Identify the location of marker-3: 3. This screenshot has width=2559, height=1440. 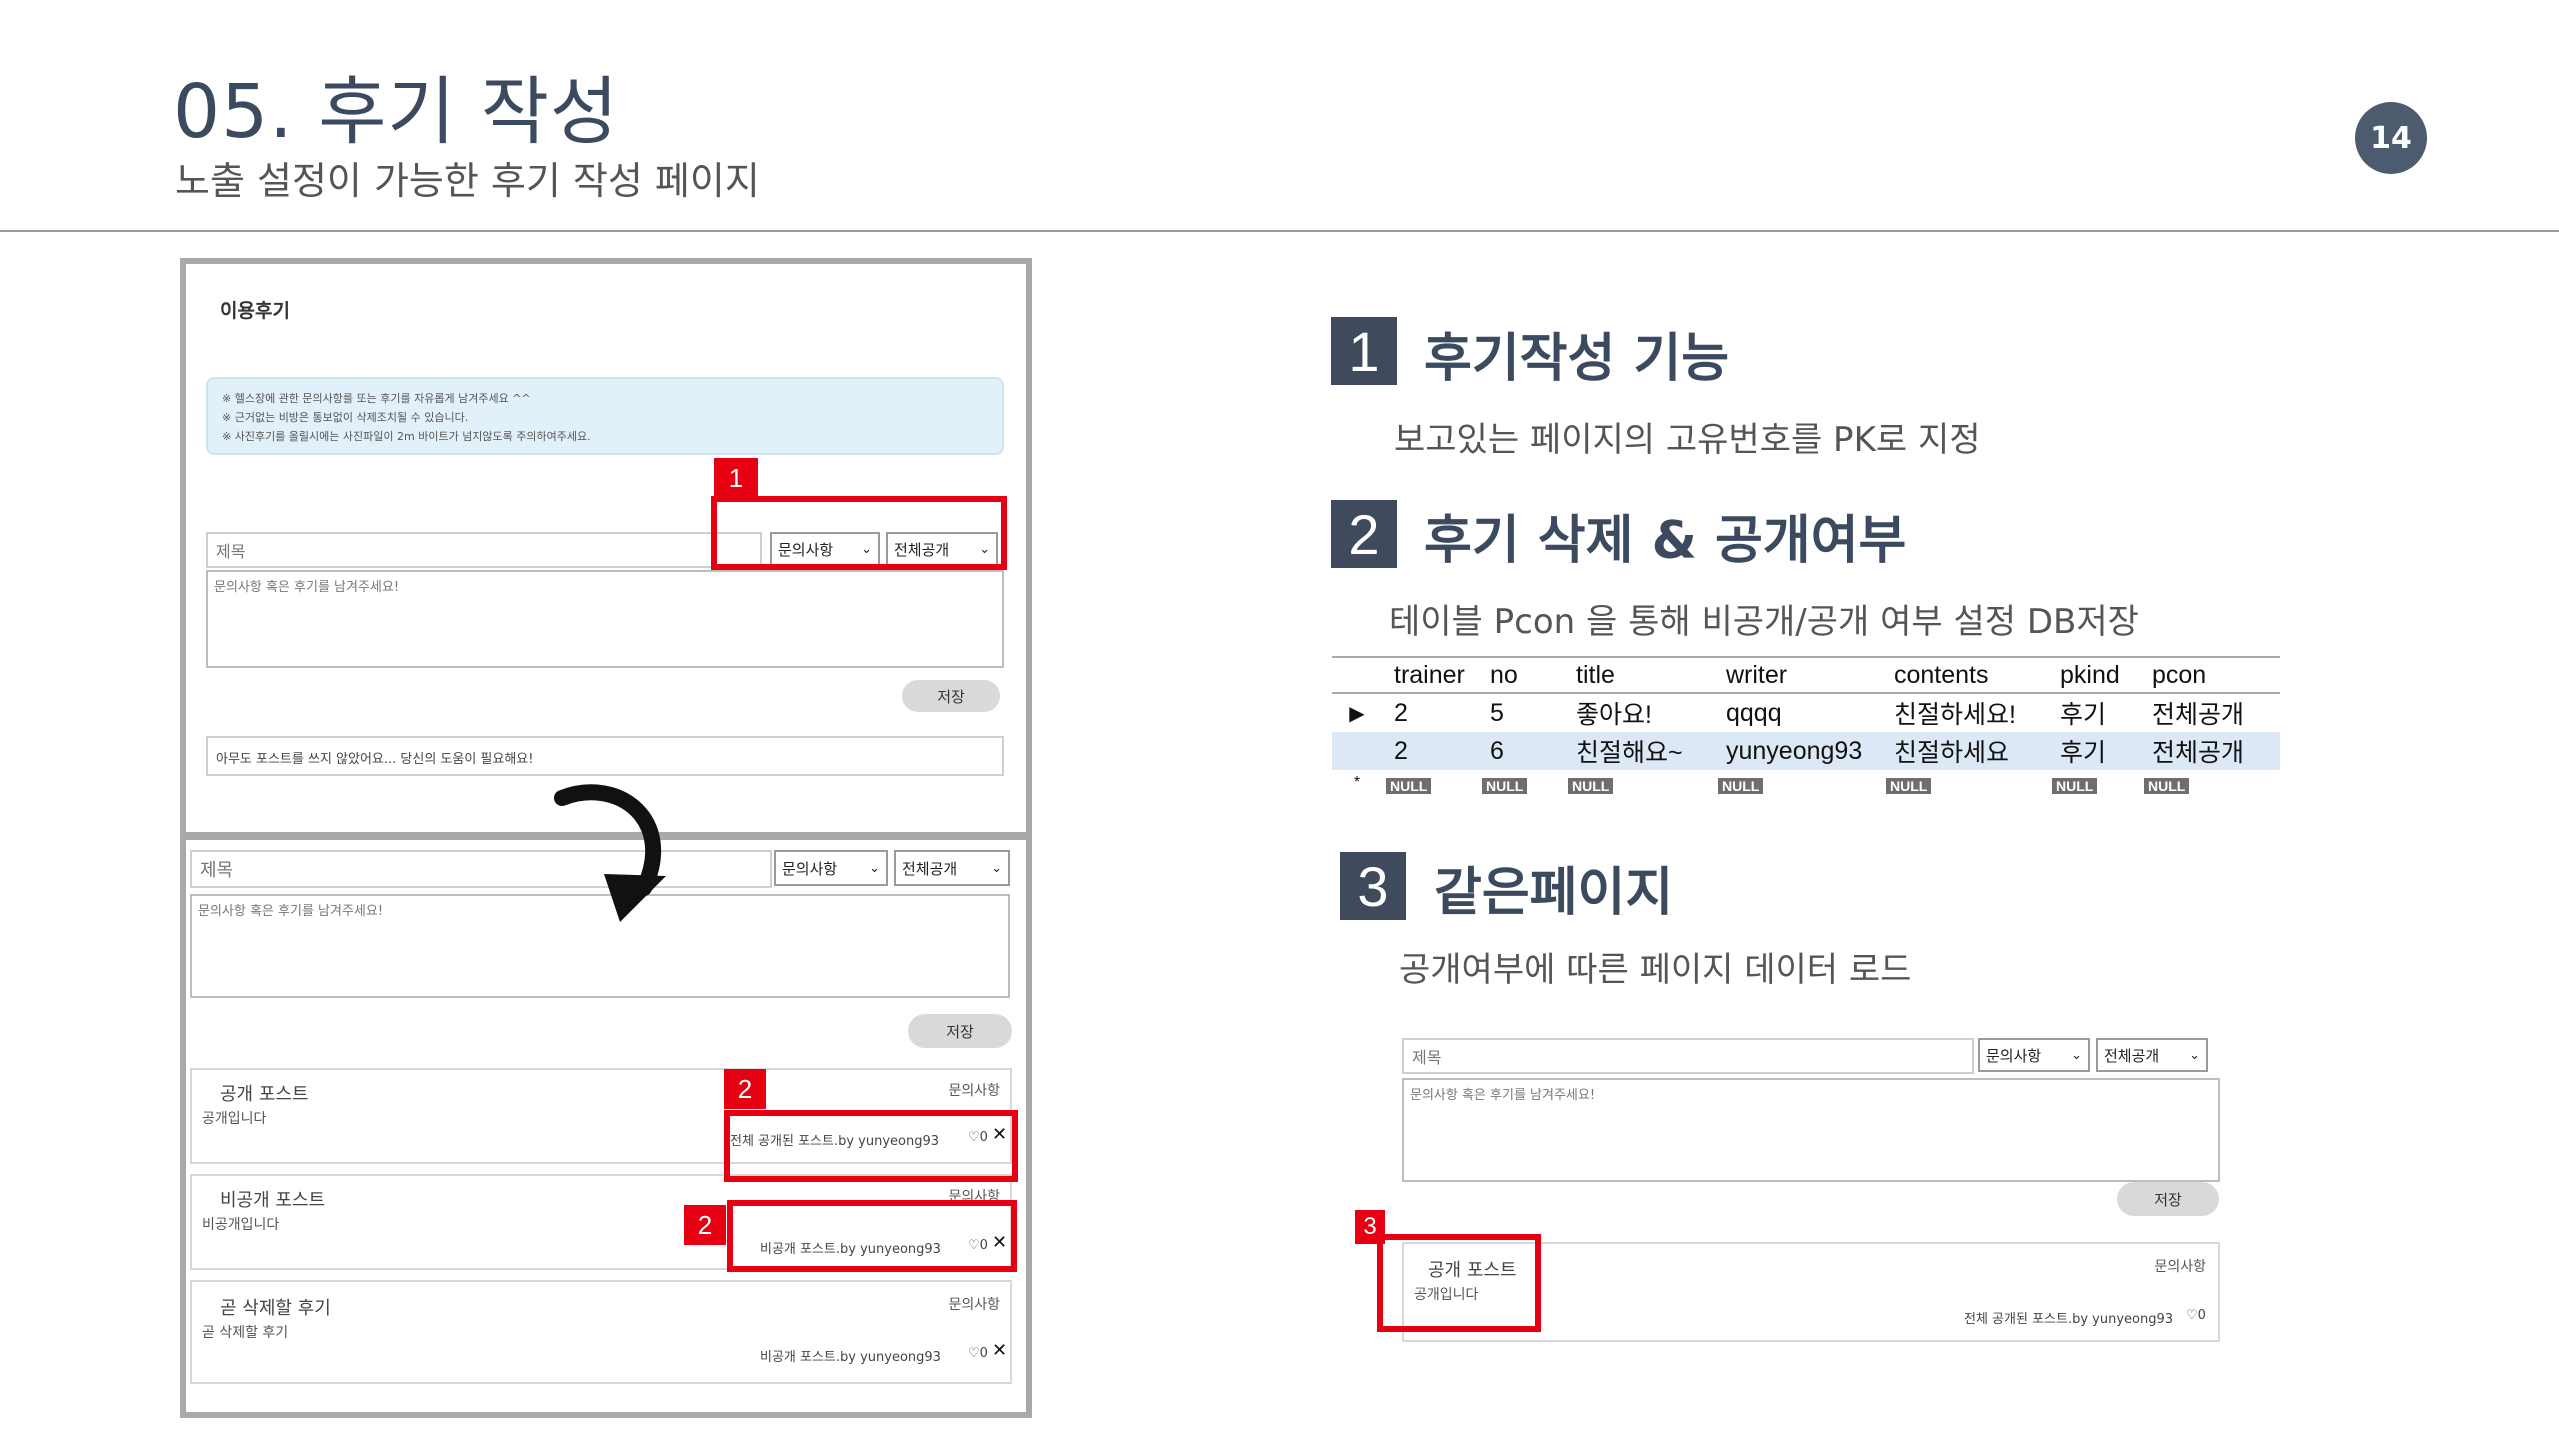
(1370, 1227).